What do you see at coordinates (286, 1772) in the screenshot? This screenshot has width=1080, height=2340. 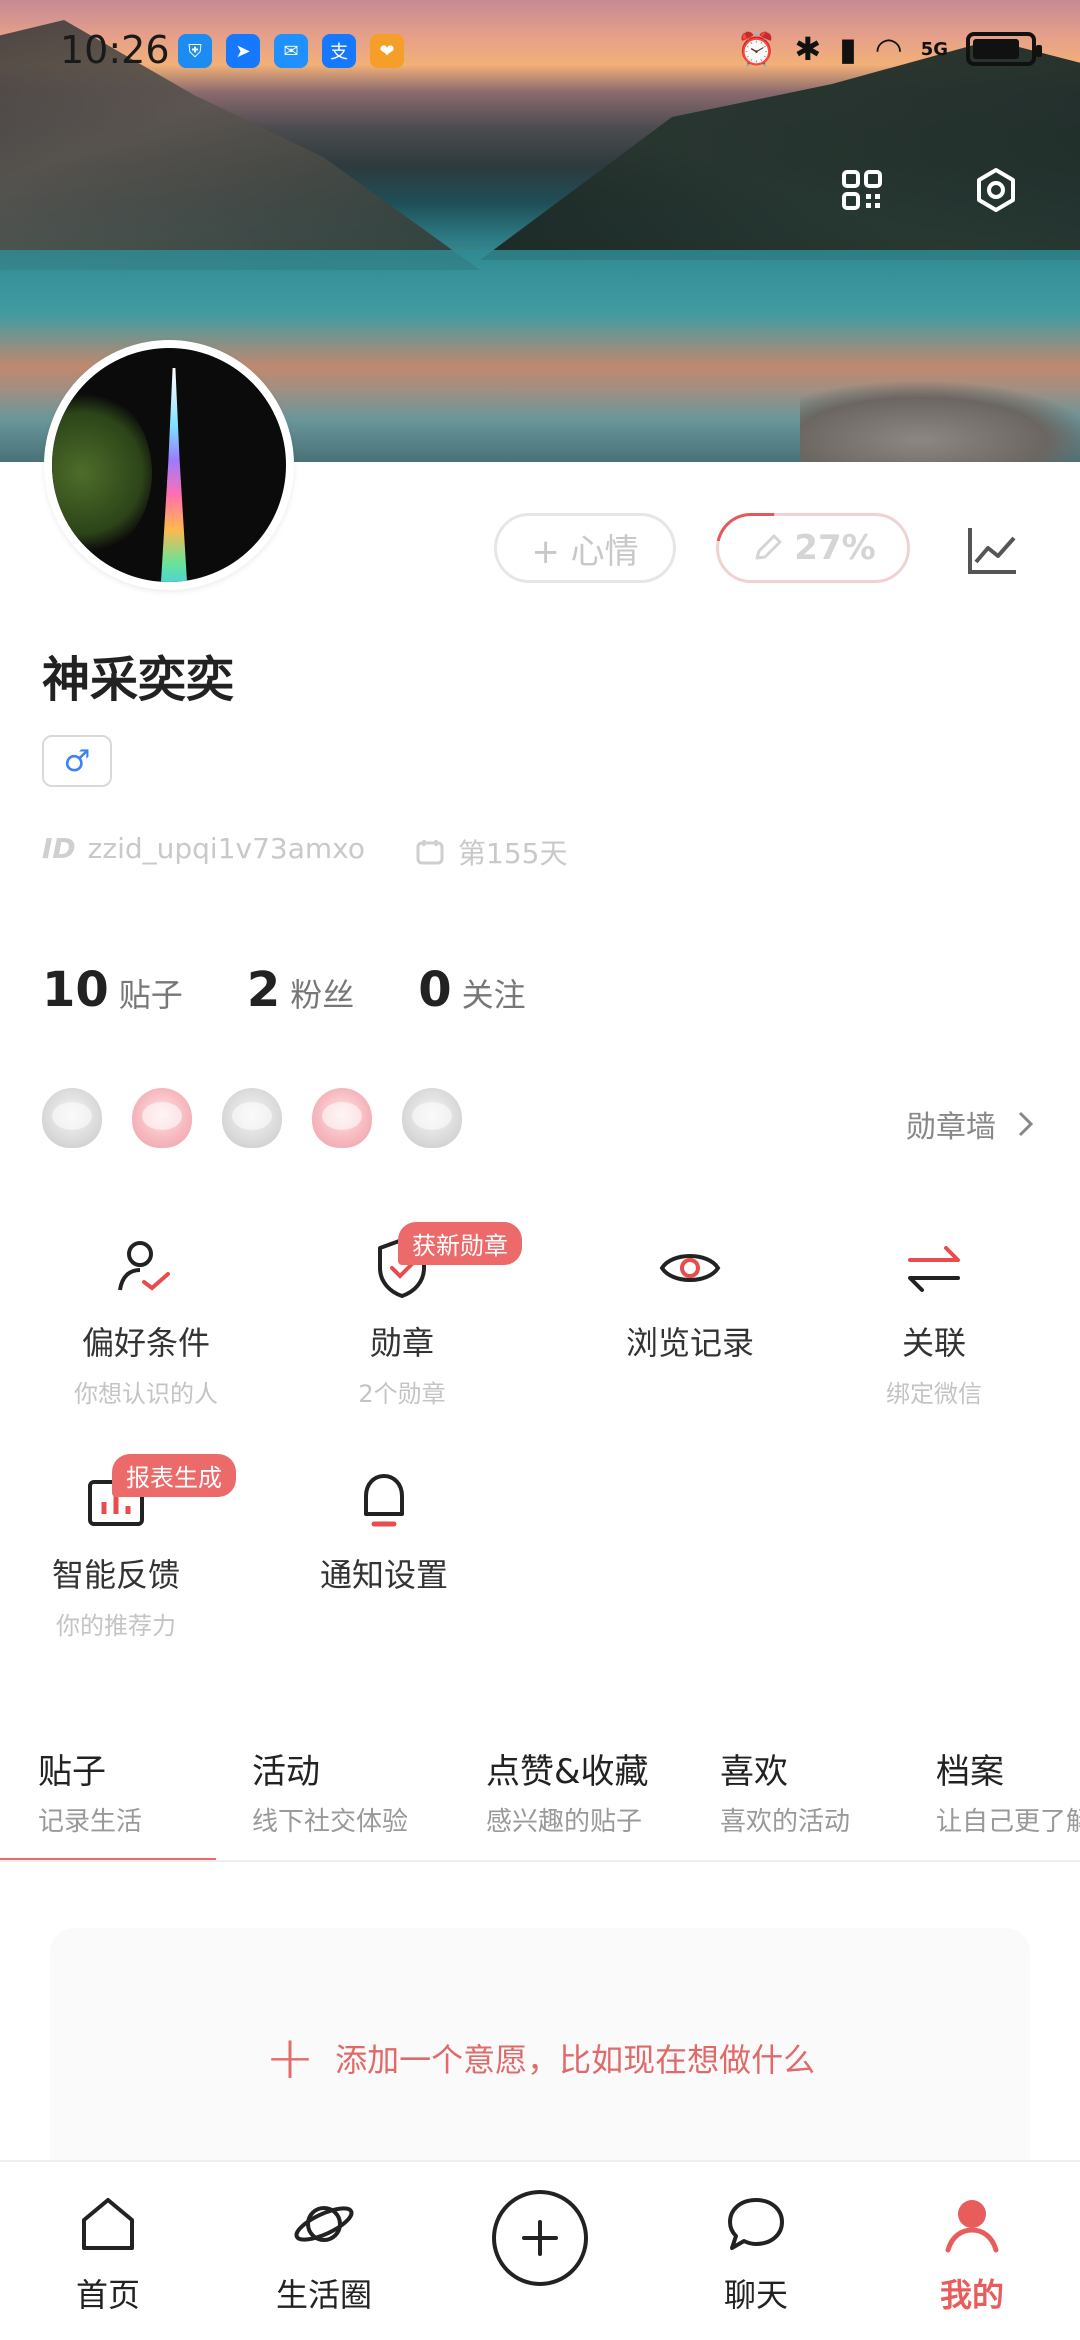 I see `tab-title: 活动` at bounding box center [286, 1772].